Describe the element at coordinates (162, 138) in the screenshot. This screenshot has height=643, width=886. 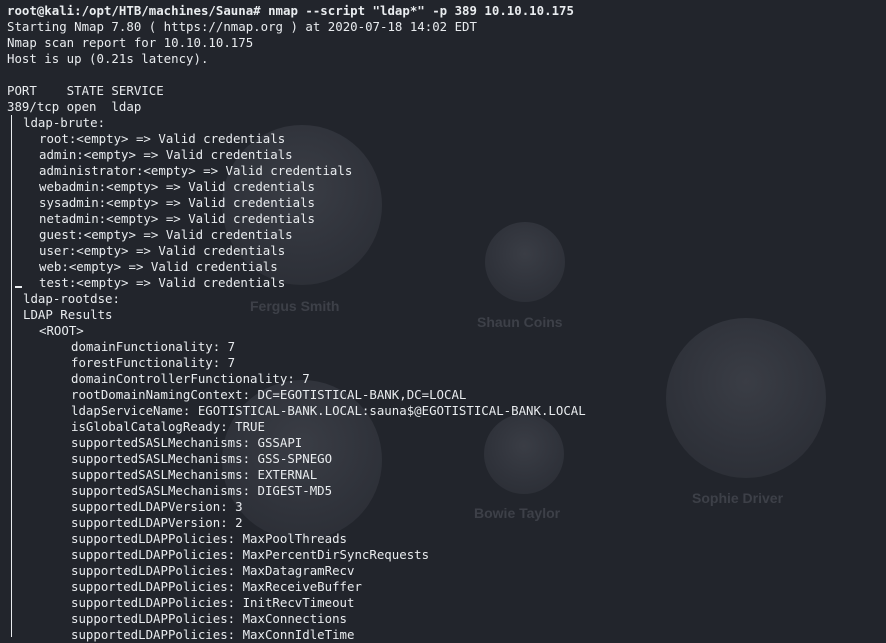
I see `brute-result-line: root:<empty> => Valid credentials` at that location.